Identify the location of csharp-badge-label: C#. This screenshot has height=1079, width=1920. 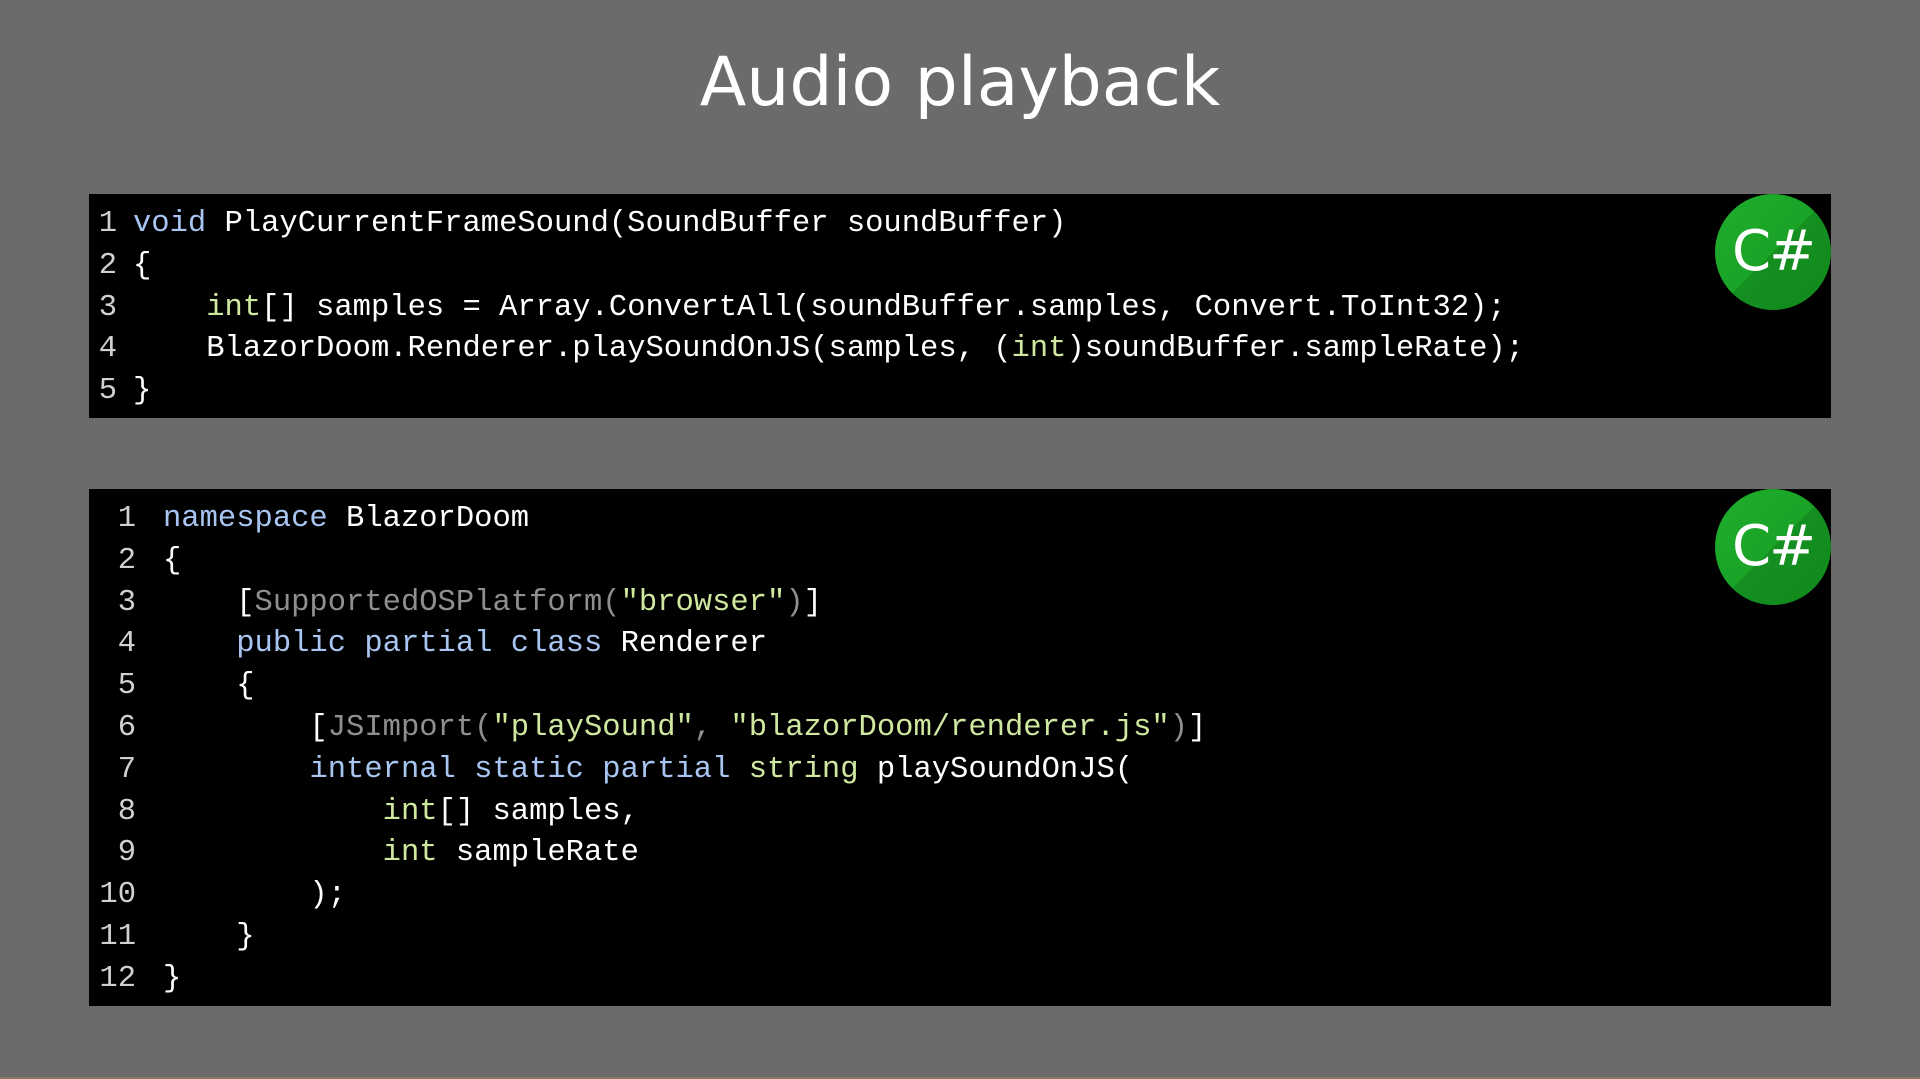
(1773, 251).